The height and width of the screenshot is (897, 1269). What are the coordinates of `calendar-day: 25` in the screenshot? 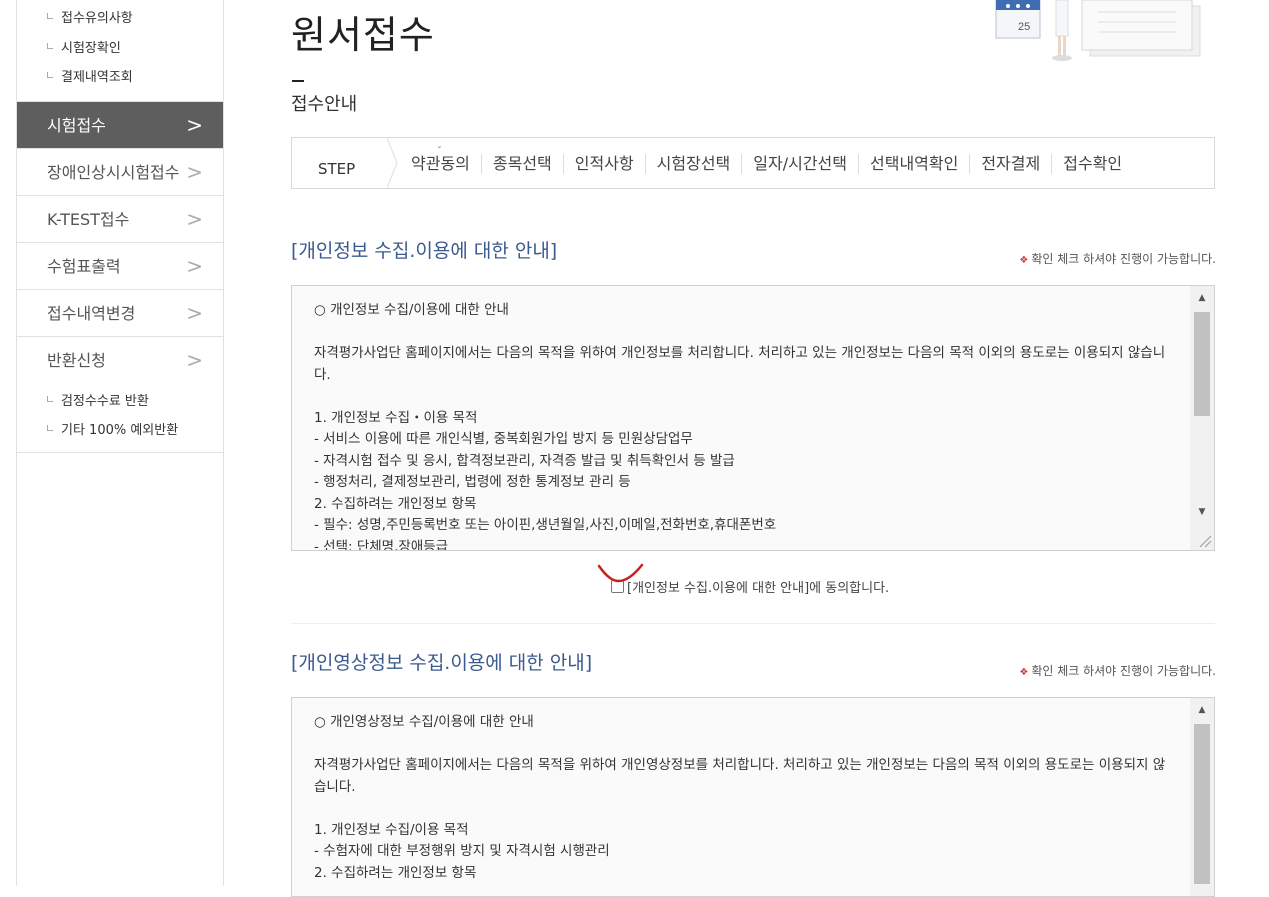 It's located at (1024, 27).